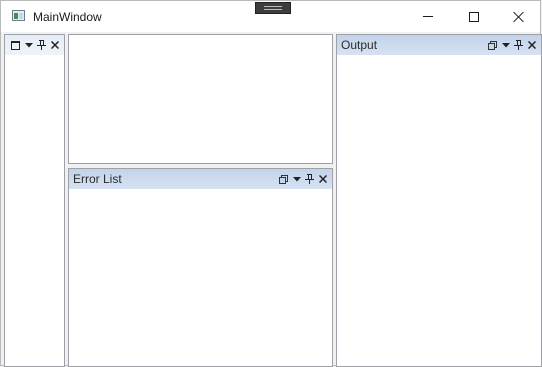  I want to click on title-bar: MainWindow, so click(270, 16).